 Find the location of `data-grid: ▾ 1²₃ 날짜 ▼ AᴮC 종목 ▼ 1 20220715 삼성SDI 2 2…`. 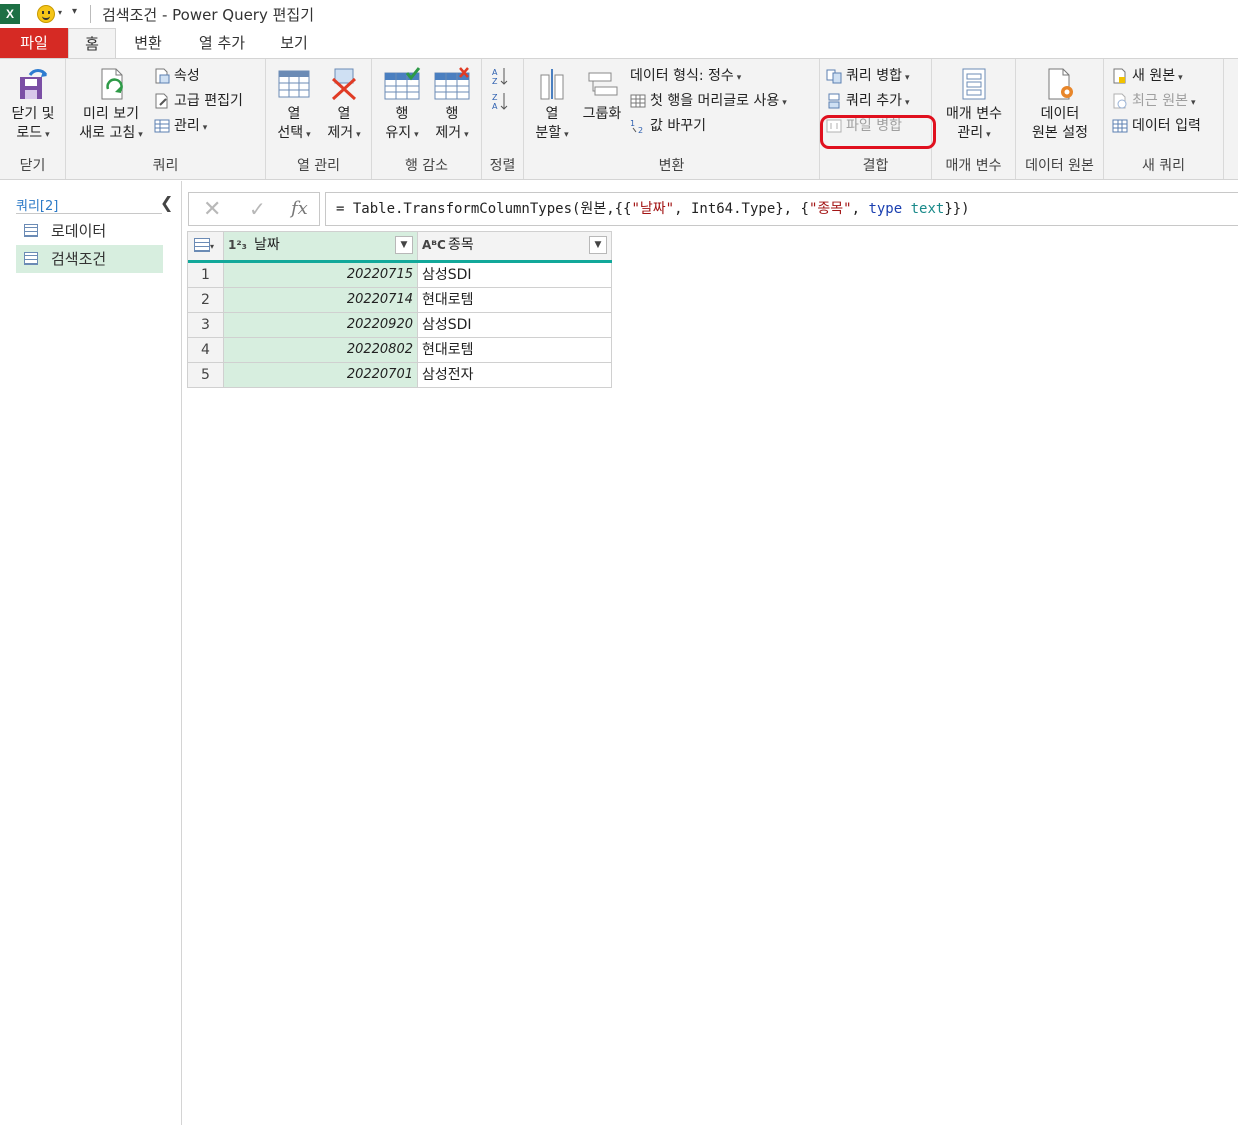

data-grid: ▾ 1²₃ 날짜 ▼ AᴮC 종목 ▼ 1 20220715 삼성SDI 2 2… is located at coordinates (399, 309).